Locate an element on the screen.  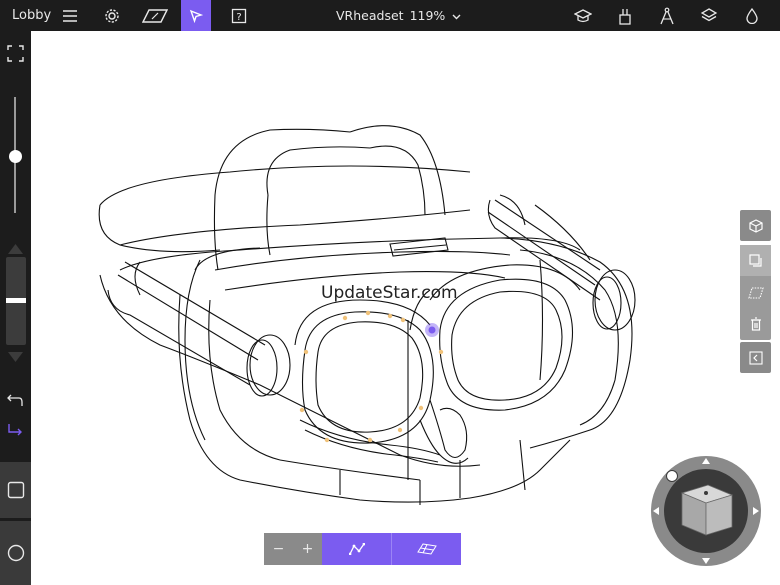
learn-icon is located at coordinates (583, 15).